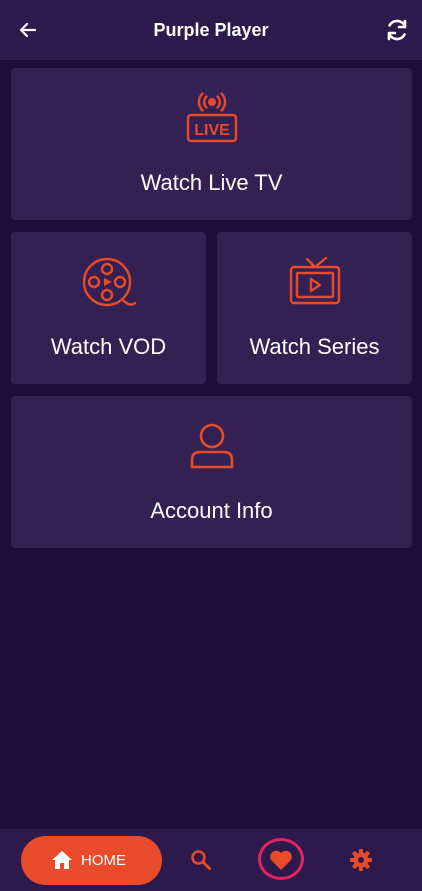 The width and height of the screenshot is (422, 891). I want to click on tile-watch-series: Watch Series, so click(314, 308).